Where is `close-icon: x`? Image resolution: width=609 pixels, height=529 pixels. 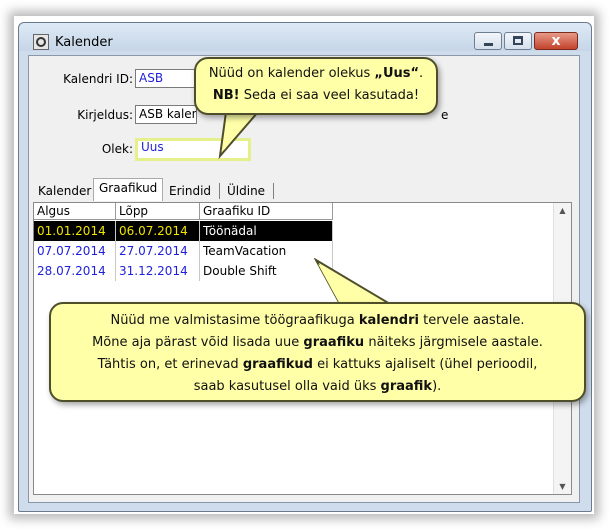 close-icon: x is located at coordinates (556, 41).